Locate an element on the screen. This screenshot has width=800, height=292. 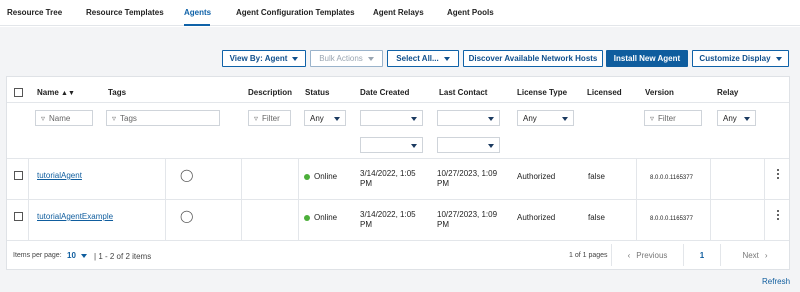
next-page-button: Next › is located at coordinates (754, 255).